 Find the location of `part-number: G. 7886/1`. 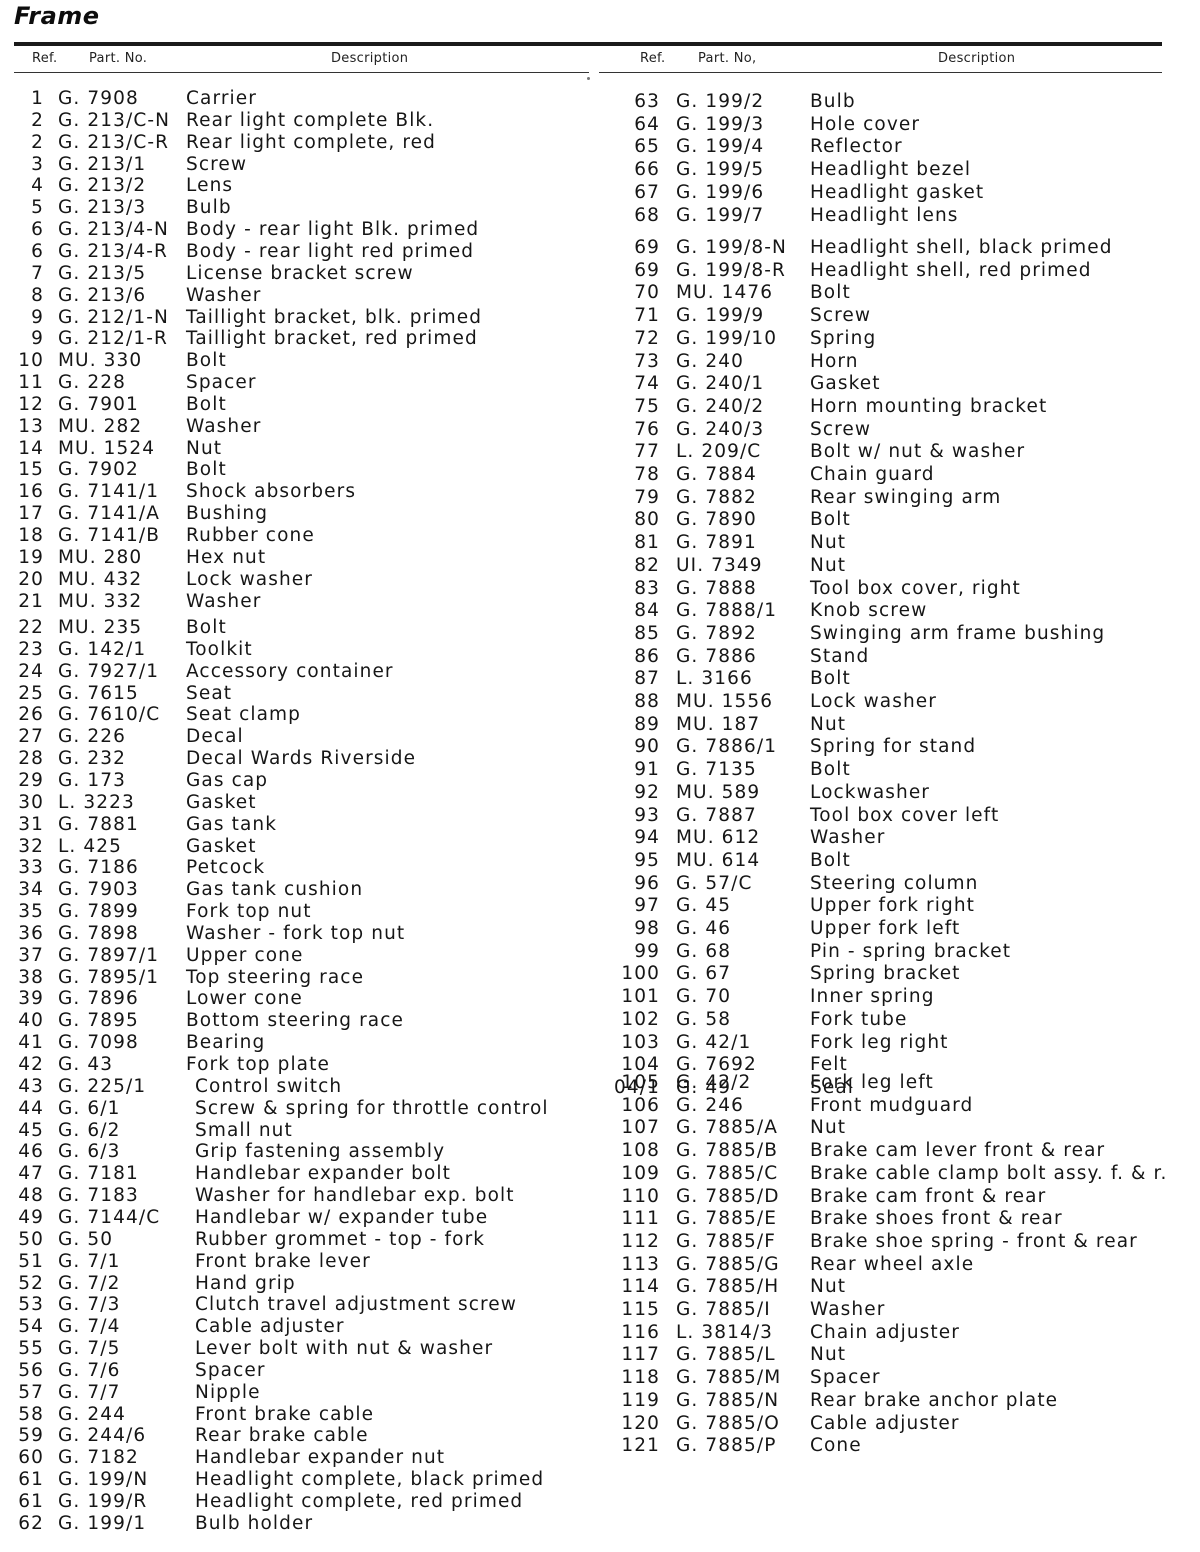

part-number: G. 7886/1 is located at coordinates (727, 747).